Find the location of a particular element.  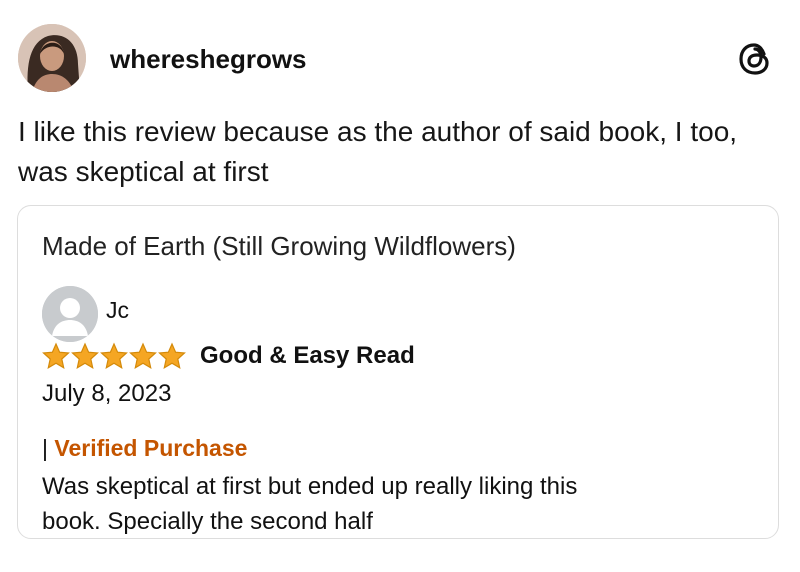

verified-purchase-label: Verified Purchase is located at coordinates (151, 448).